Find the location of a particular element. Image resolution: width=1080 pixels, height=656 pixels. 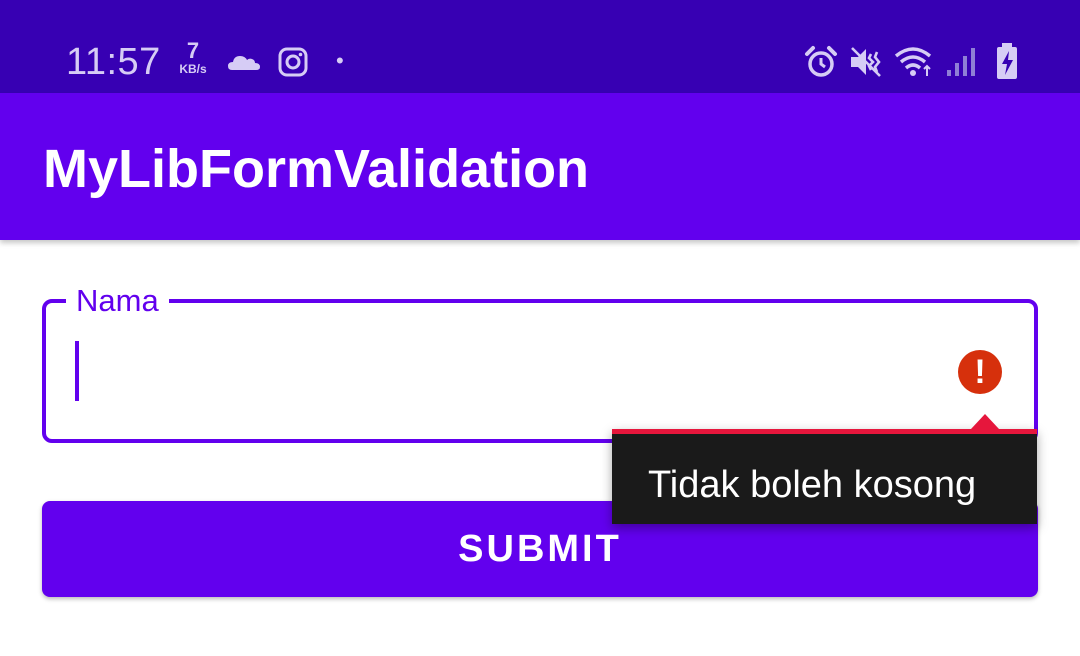

error-popup-arrow is located at coordinates (985, 421).